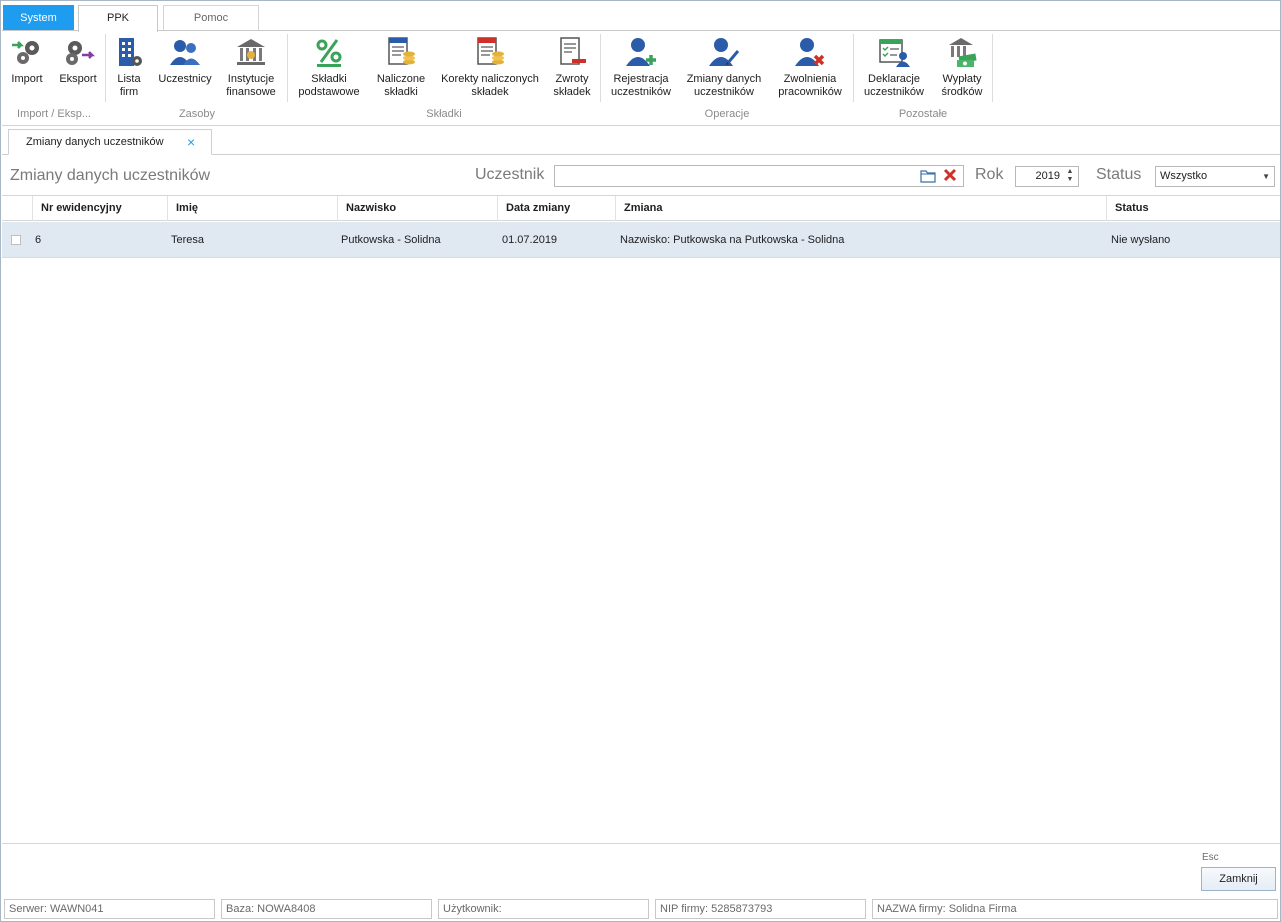 The width and height of the screenshot is (1281, 922). Describe the element at coordinates (641, 67) in the screenshot. I see `rejestracja-button: Rejestracja uczestników` at that location.